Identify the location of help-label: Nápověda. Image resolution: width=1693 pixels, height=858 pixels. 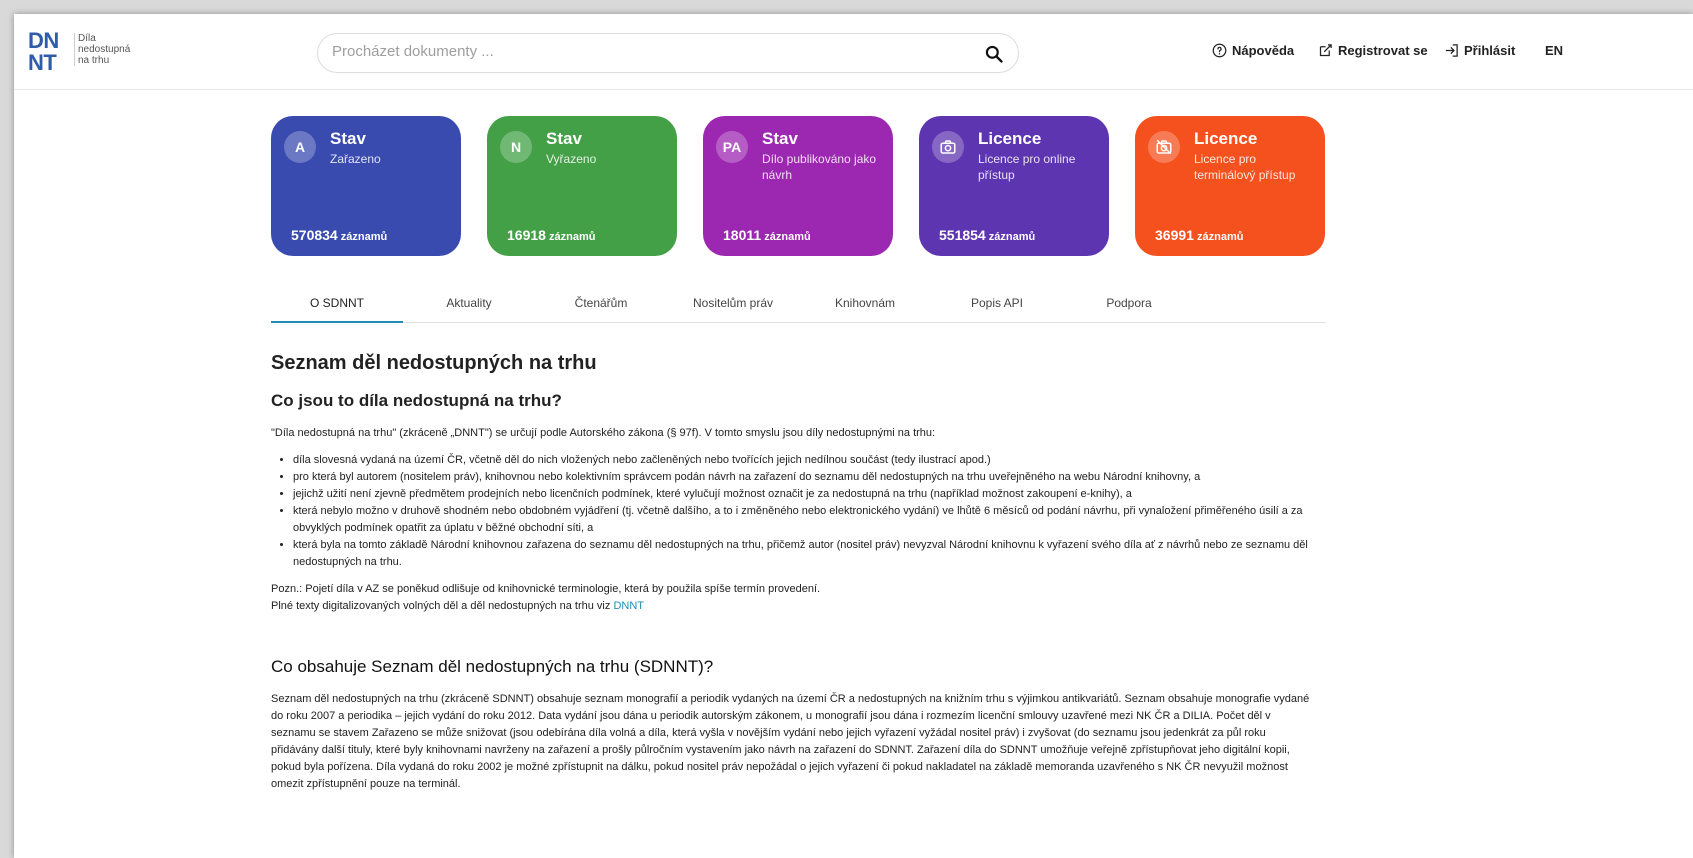
(1263, 50).